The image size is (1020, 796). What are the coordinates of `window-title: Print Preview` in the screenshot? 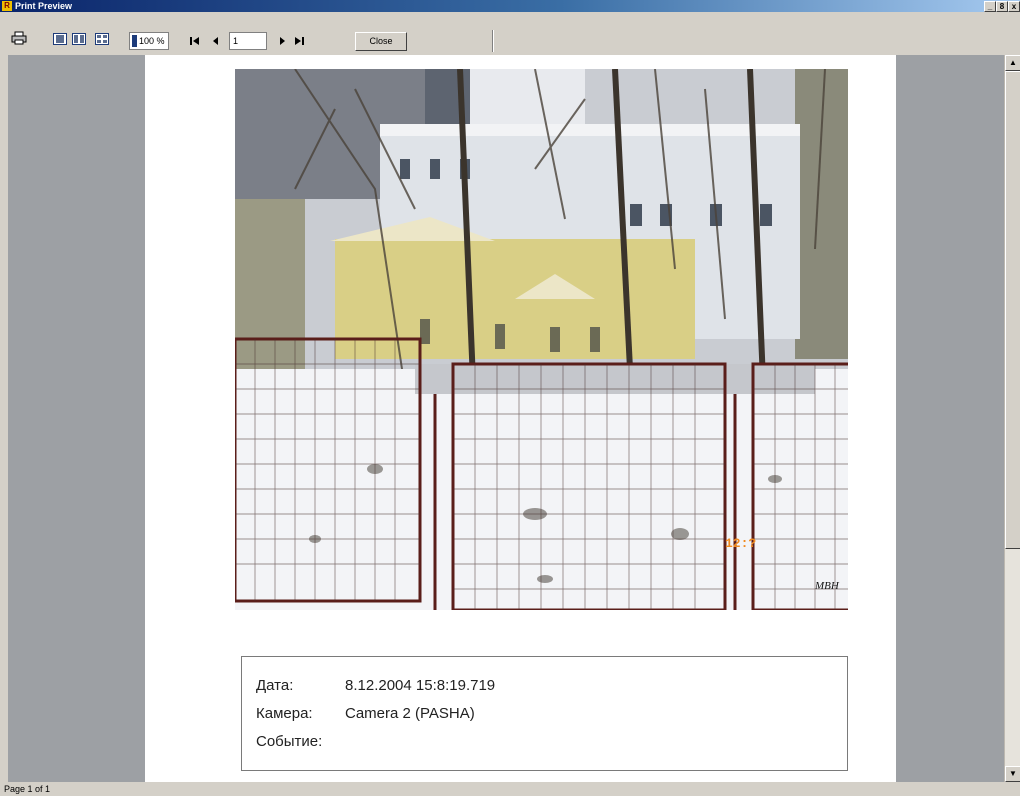 It's located at (44, 6).